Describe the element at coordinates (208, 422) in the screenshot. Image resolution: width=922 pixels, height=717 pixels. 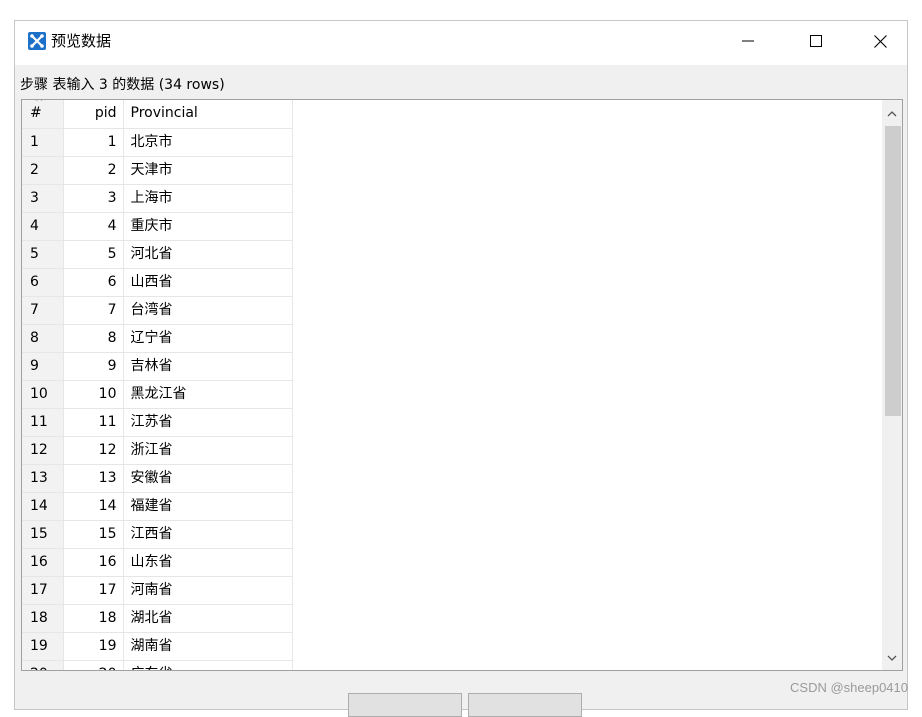
I see `provincial-cell: 江苏省` at that location.